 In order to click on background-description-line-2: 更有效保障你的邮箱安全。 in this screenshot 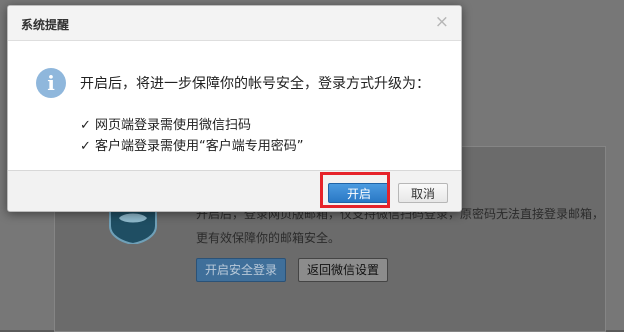, I will do `click(268, 238)`.